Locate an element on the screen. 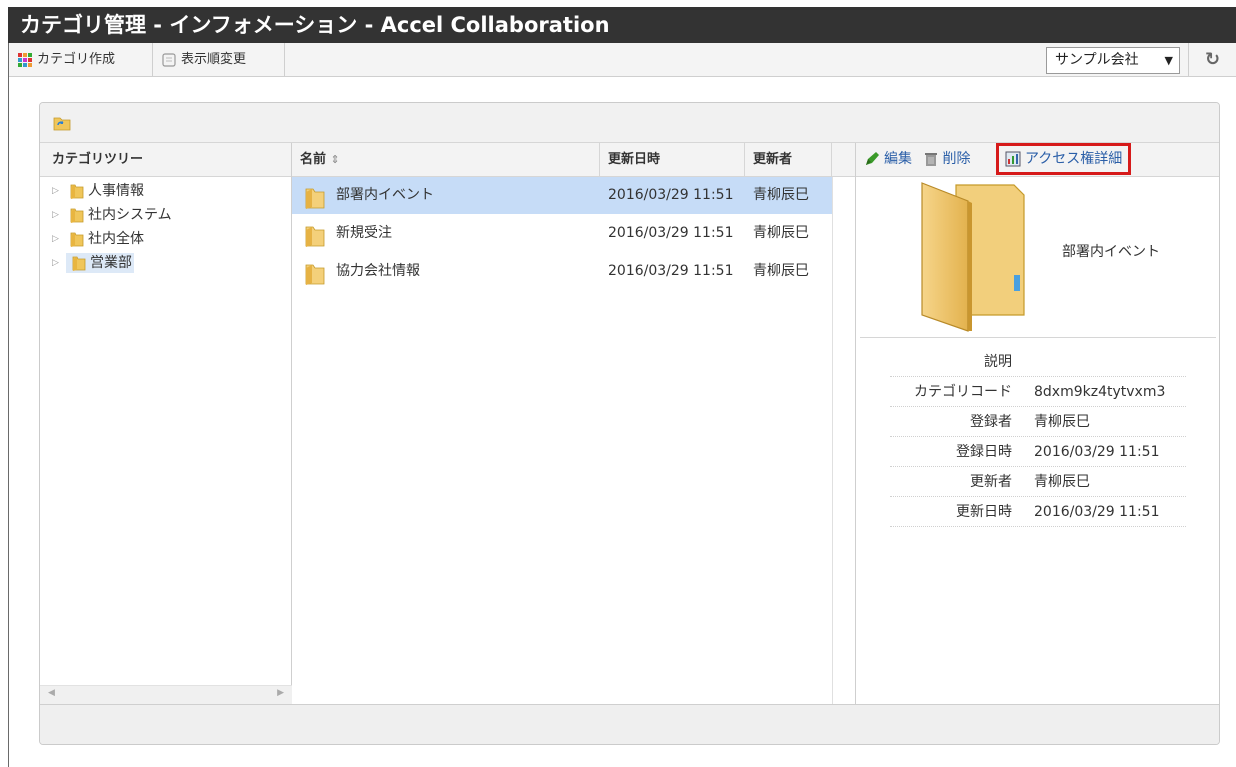  create-category-button: カテゴリ作成 is located at coordinates (81, 59).